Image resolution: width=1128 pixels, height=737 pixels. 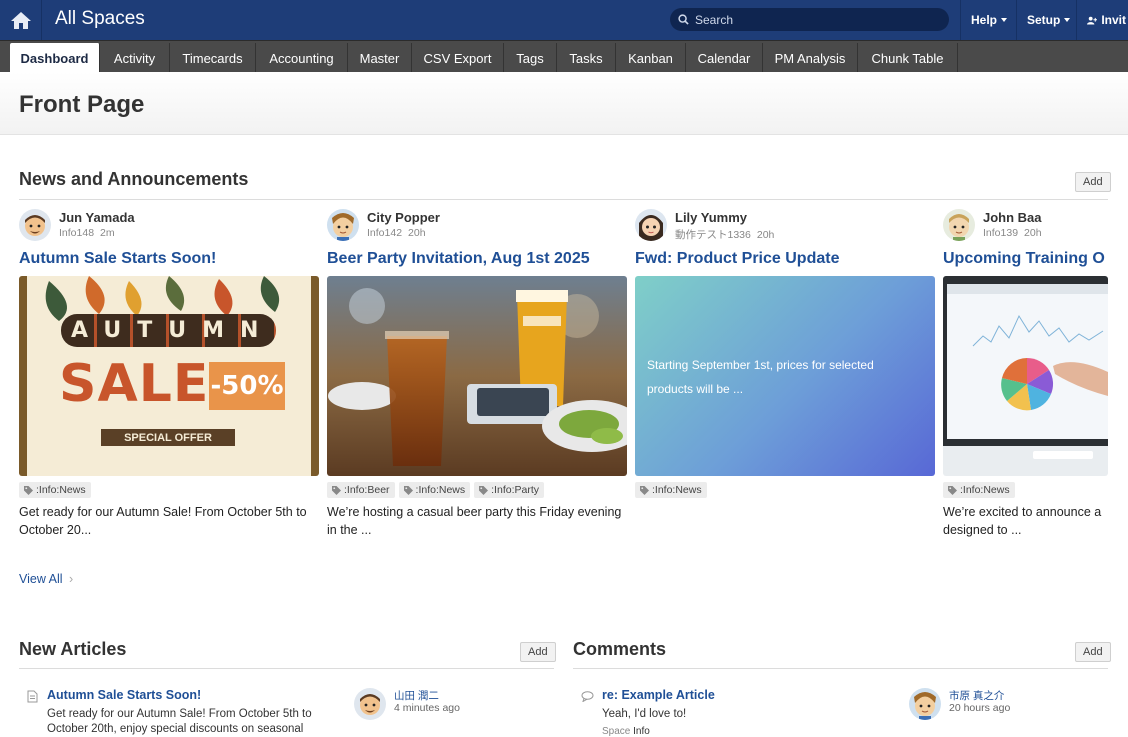 I want to click on tag-list: :Info:Beer :Info:News :Info:Party, so click(x=435, y=490).